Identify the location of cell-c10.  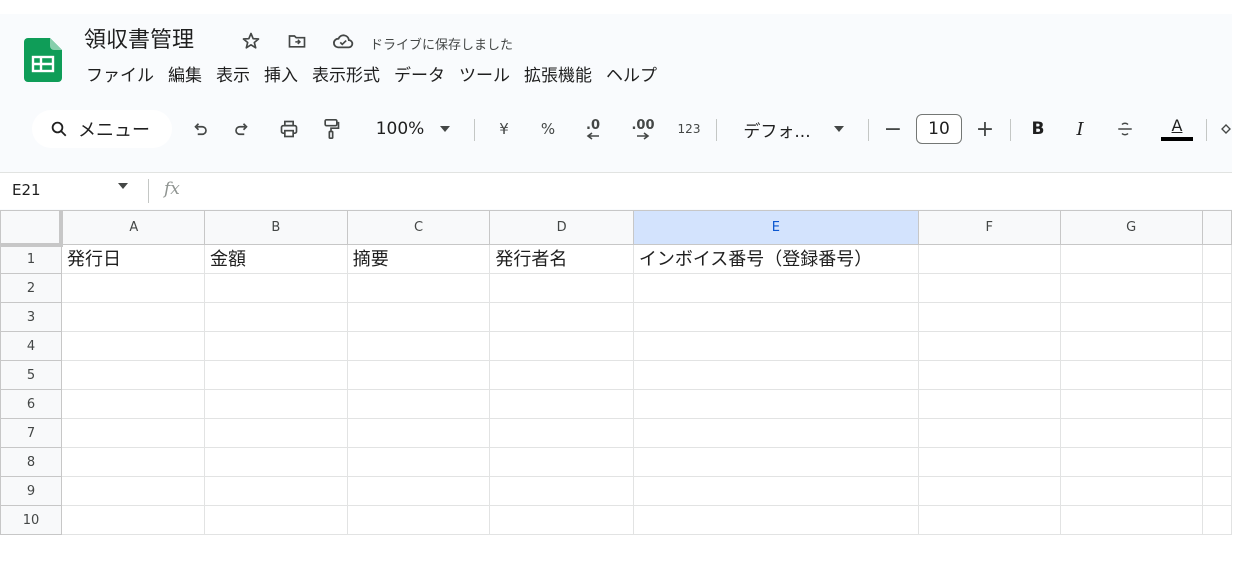
(418, 520).